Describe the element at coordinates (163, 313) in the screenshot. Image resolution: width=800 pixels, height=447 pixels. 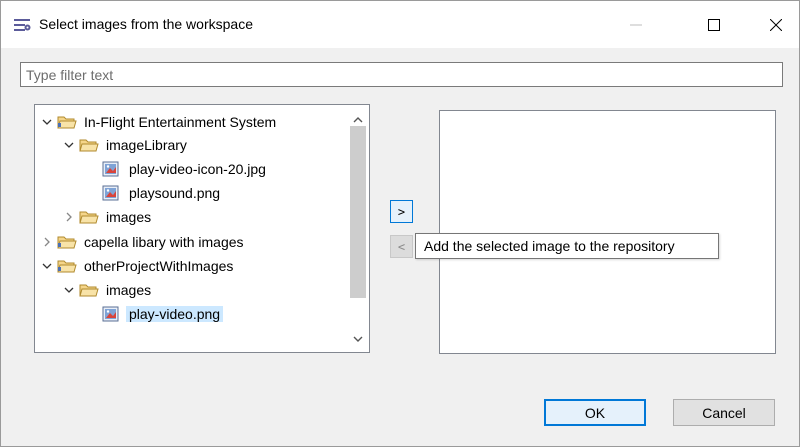
I see `tree-item-play-video: play-video.png` at that location.